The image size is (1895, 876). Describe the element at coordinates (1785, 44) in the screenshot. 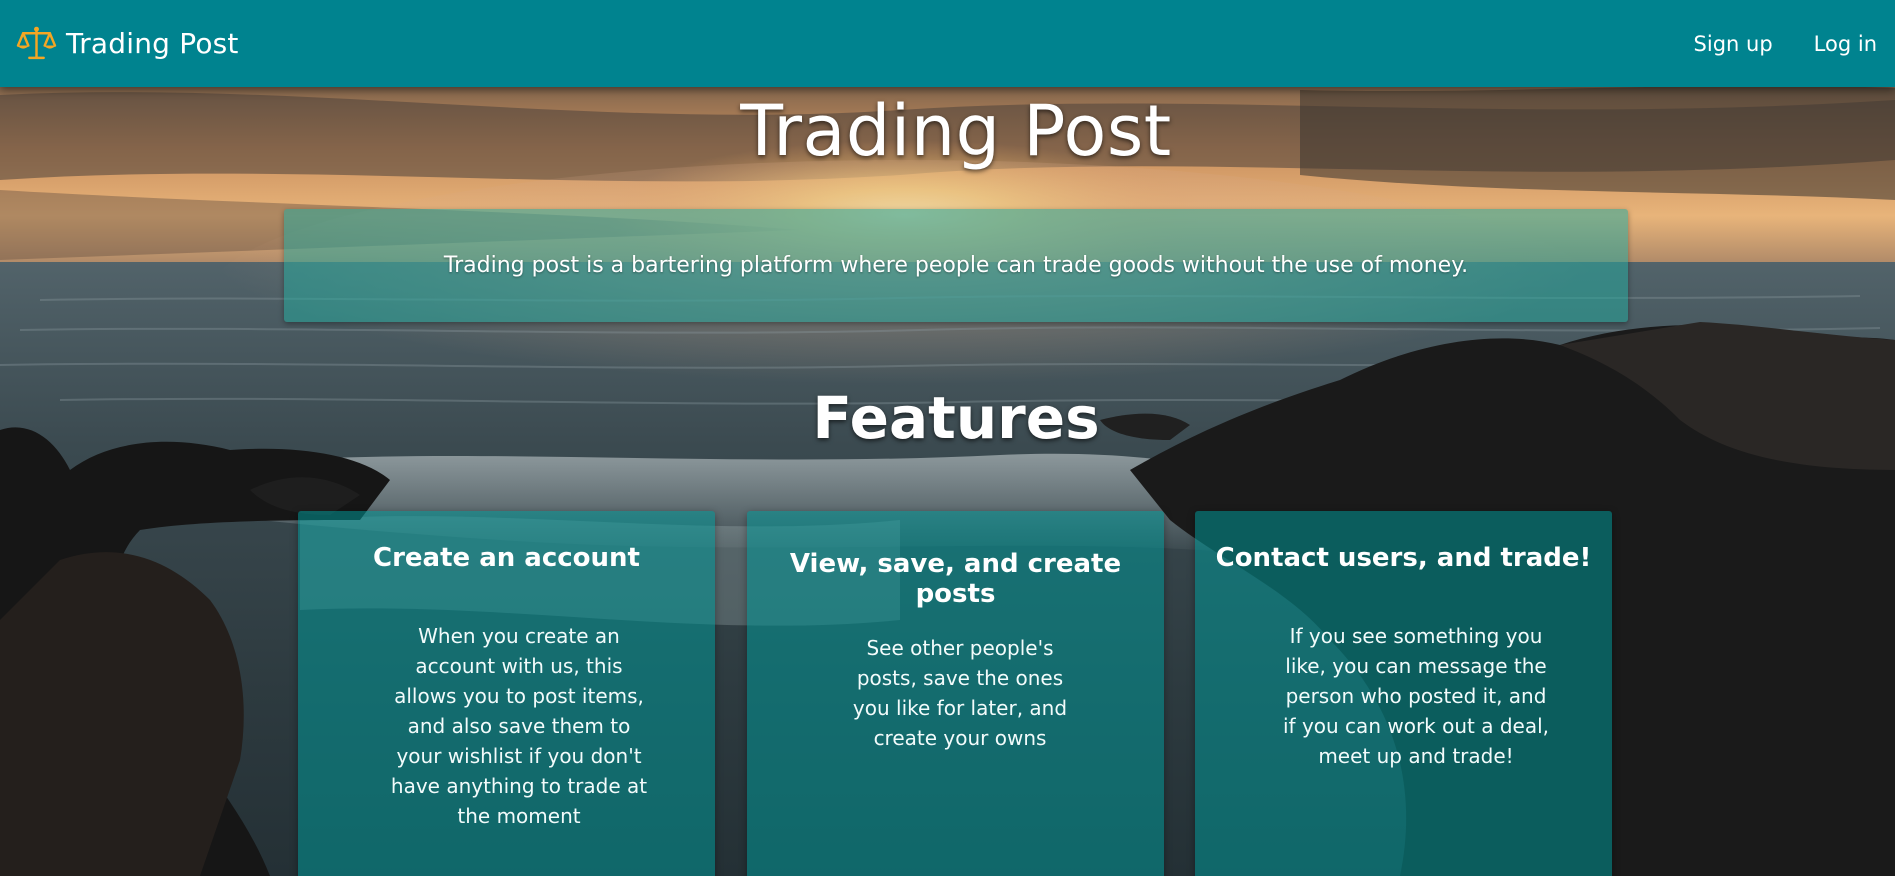

I see `nav-links: Sign up Log in` at that location.